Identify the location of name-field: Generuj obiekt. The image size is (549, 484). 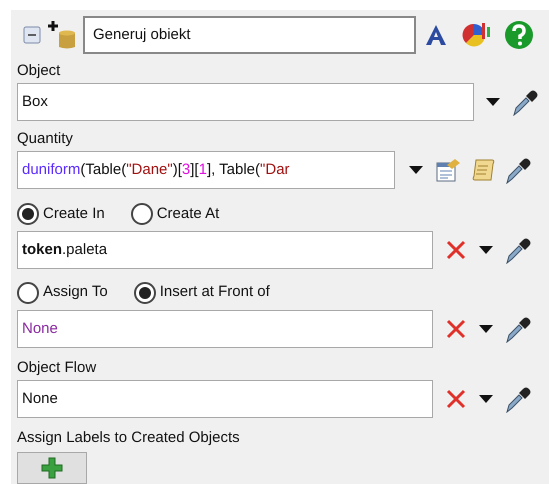
(249, 35).